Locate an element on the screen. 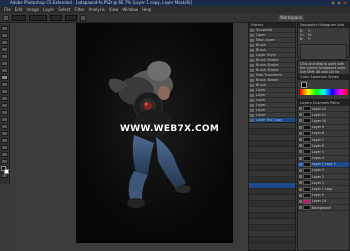  marquee-tool-icon is located at coordinates (4, 35).